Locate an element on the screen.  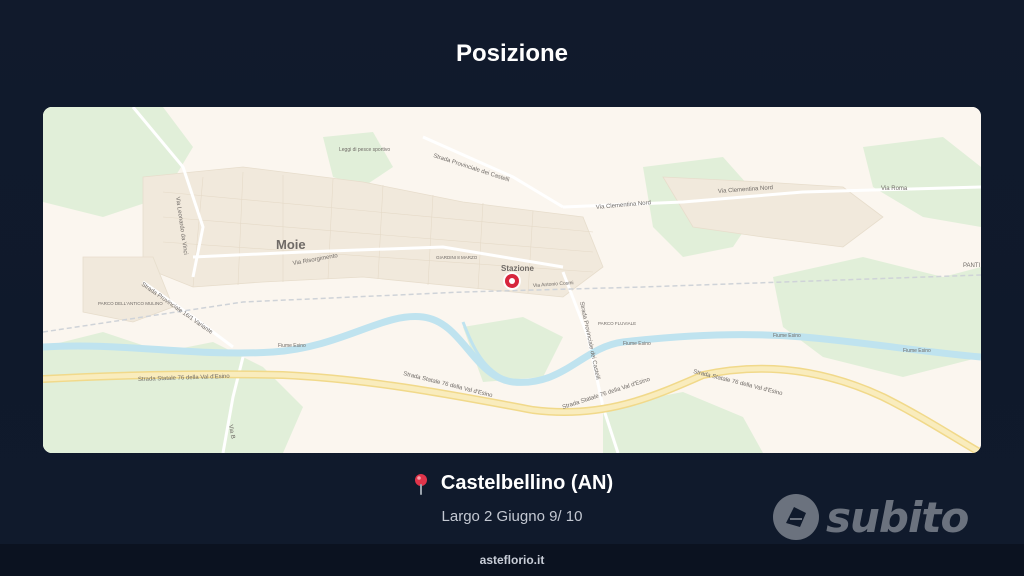
footer-site: asteflorio.it is located at coordinates (512, 560).